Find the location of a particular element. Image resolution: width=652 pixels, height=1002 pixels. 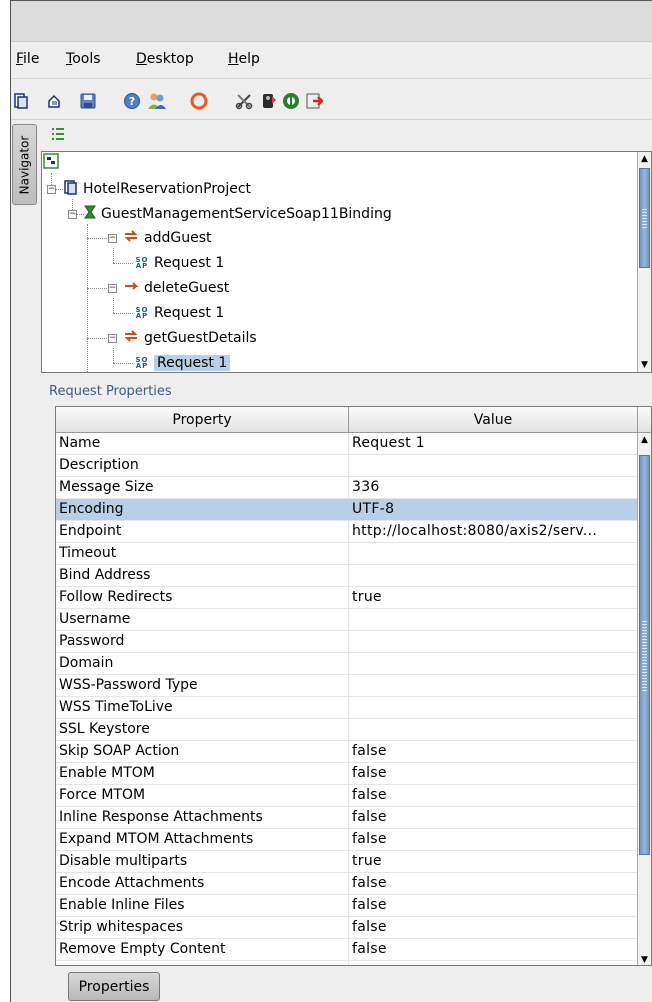

workspace-icon is located at coordinates (51, 163).